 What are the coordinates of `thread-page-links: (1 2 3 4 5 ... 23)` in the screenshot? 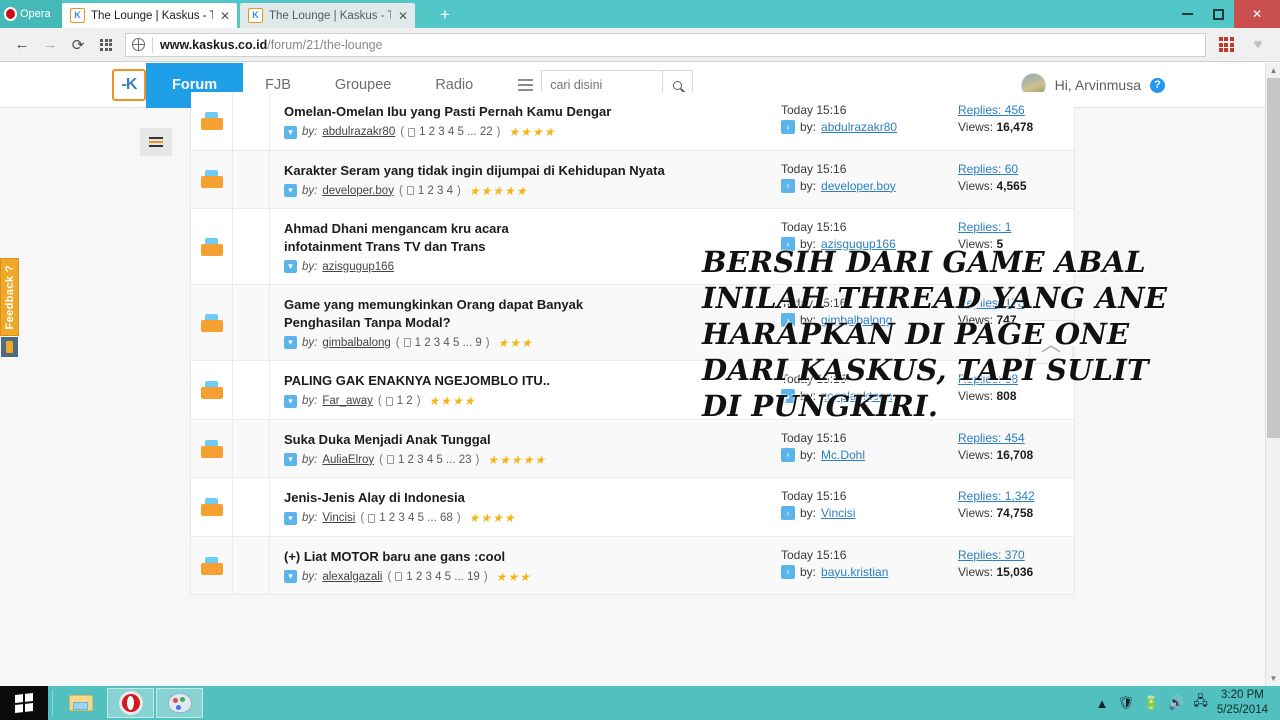 It's located at (429, 460).